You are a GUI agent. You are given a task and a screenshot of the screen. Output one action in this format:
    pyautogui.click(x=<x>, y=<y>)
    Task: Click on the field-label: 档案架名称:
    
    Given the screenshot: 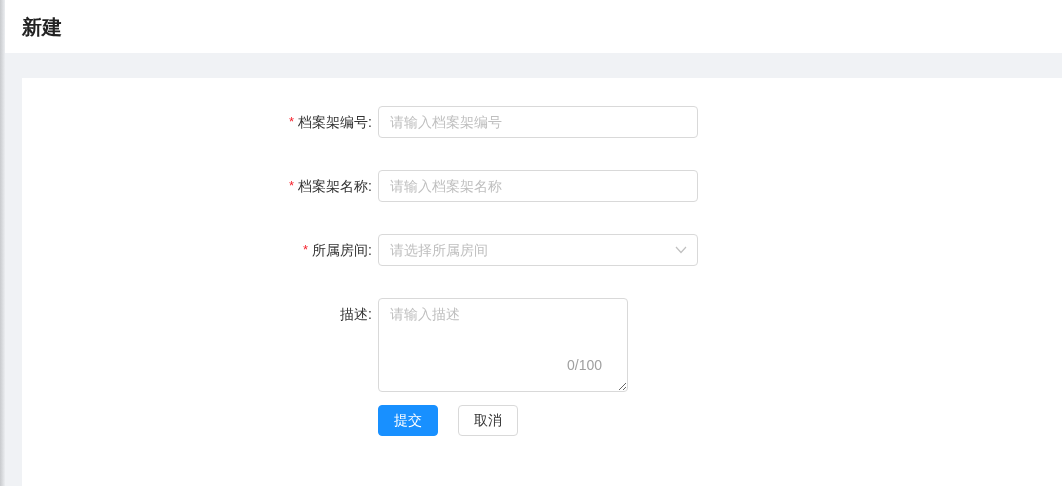 What is the action you would take?
    pyautogui.click(x=335, y=186)
    